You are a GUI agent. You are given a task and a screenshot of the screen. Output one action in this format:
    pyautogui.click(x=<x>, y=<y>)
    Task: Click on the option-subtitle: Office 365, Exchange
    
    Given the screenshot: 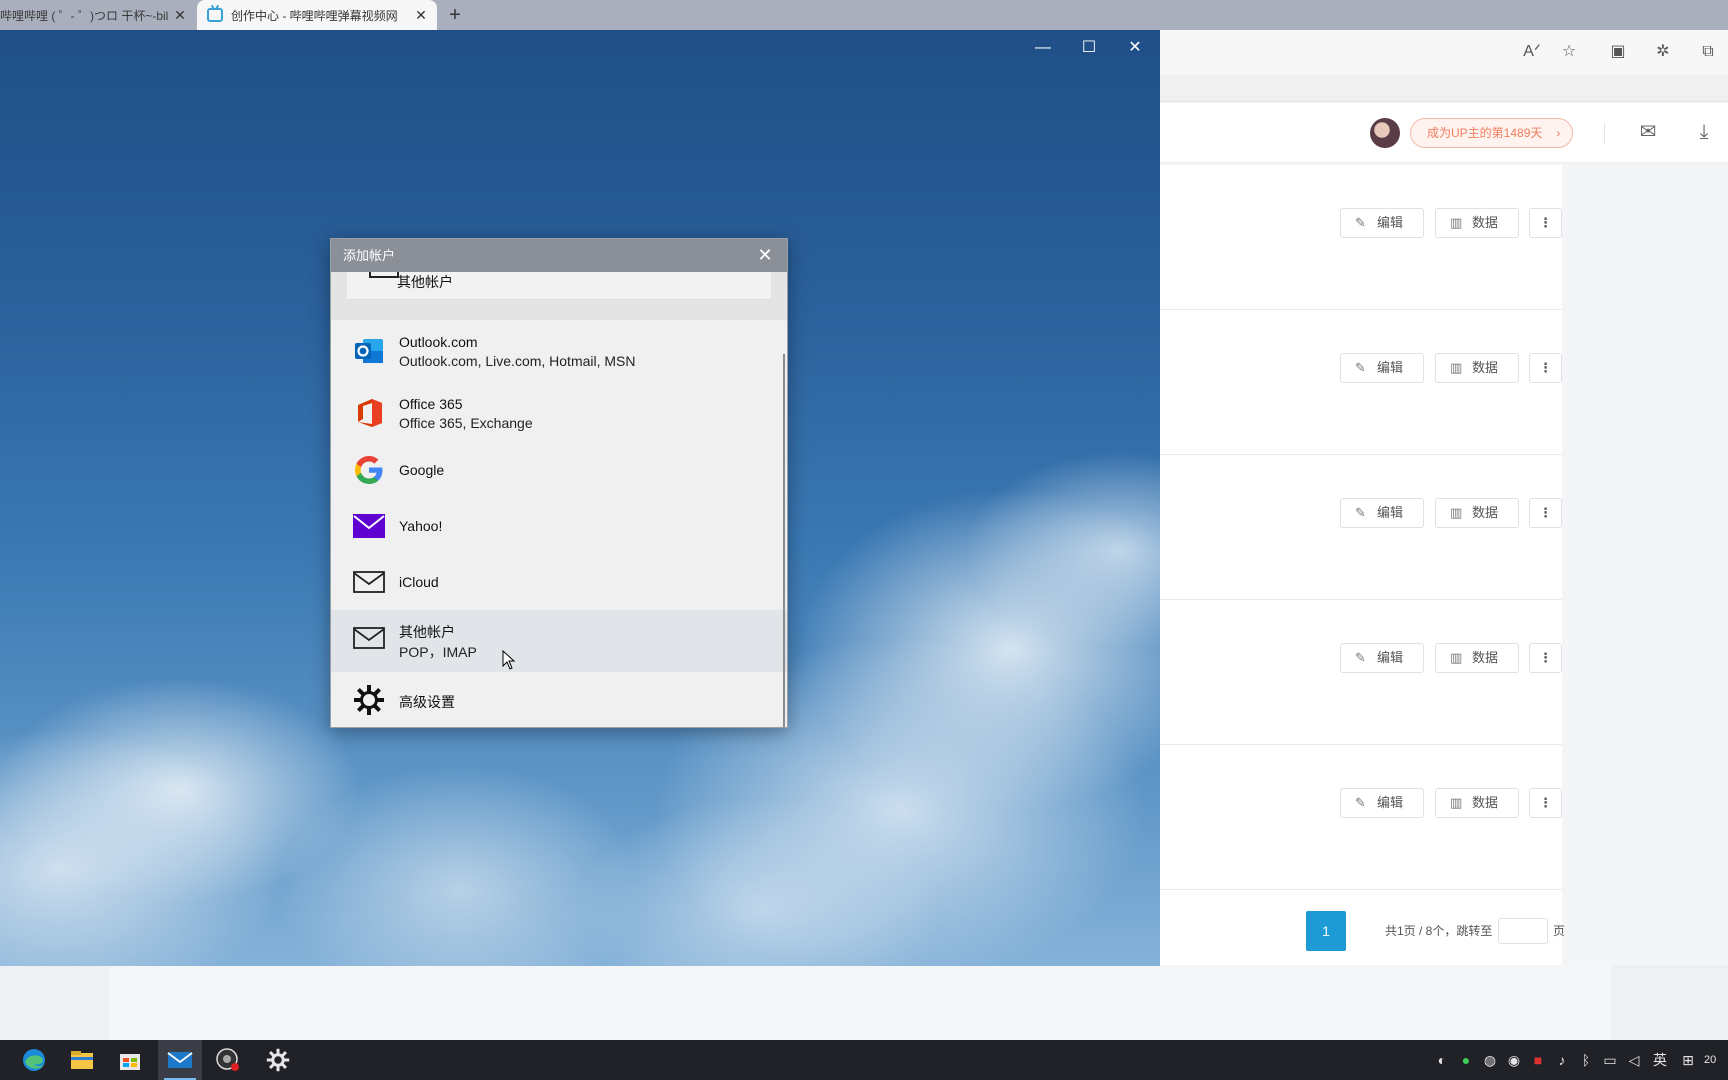 What is the action you would take?
    pyautogui.click(x=466, y=423)
    